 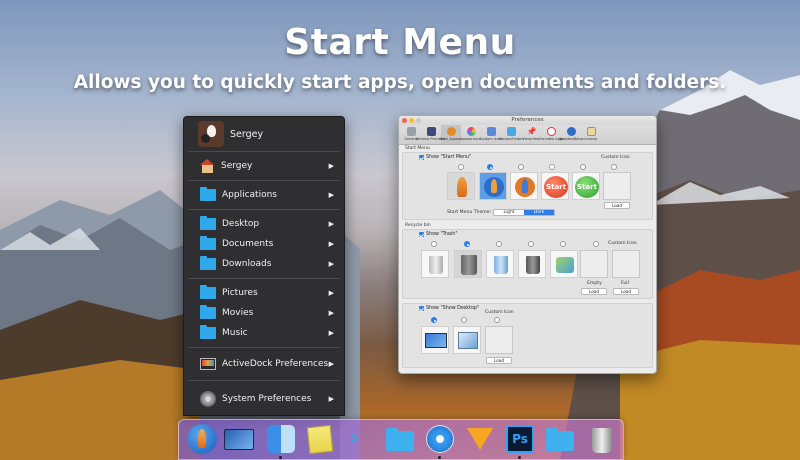 What do you see at coordinates (551, 134) in the screenshot?
I see `tab-excluded-apps: Excluded Apps` at bounding box center [551, 134].